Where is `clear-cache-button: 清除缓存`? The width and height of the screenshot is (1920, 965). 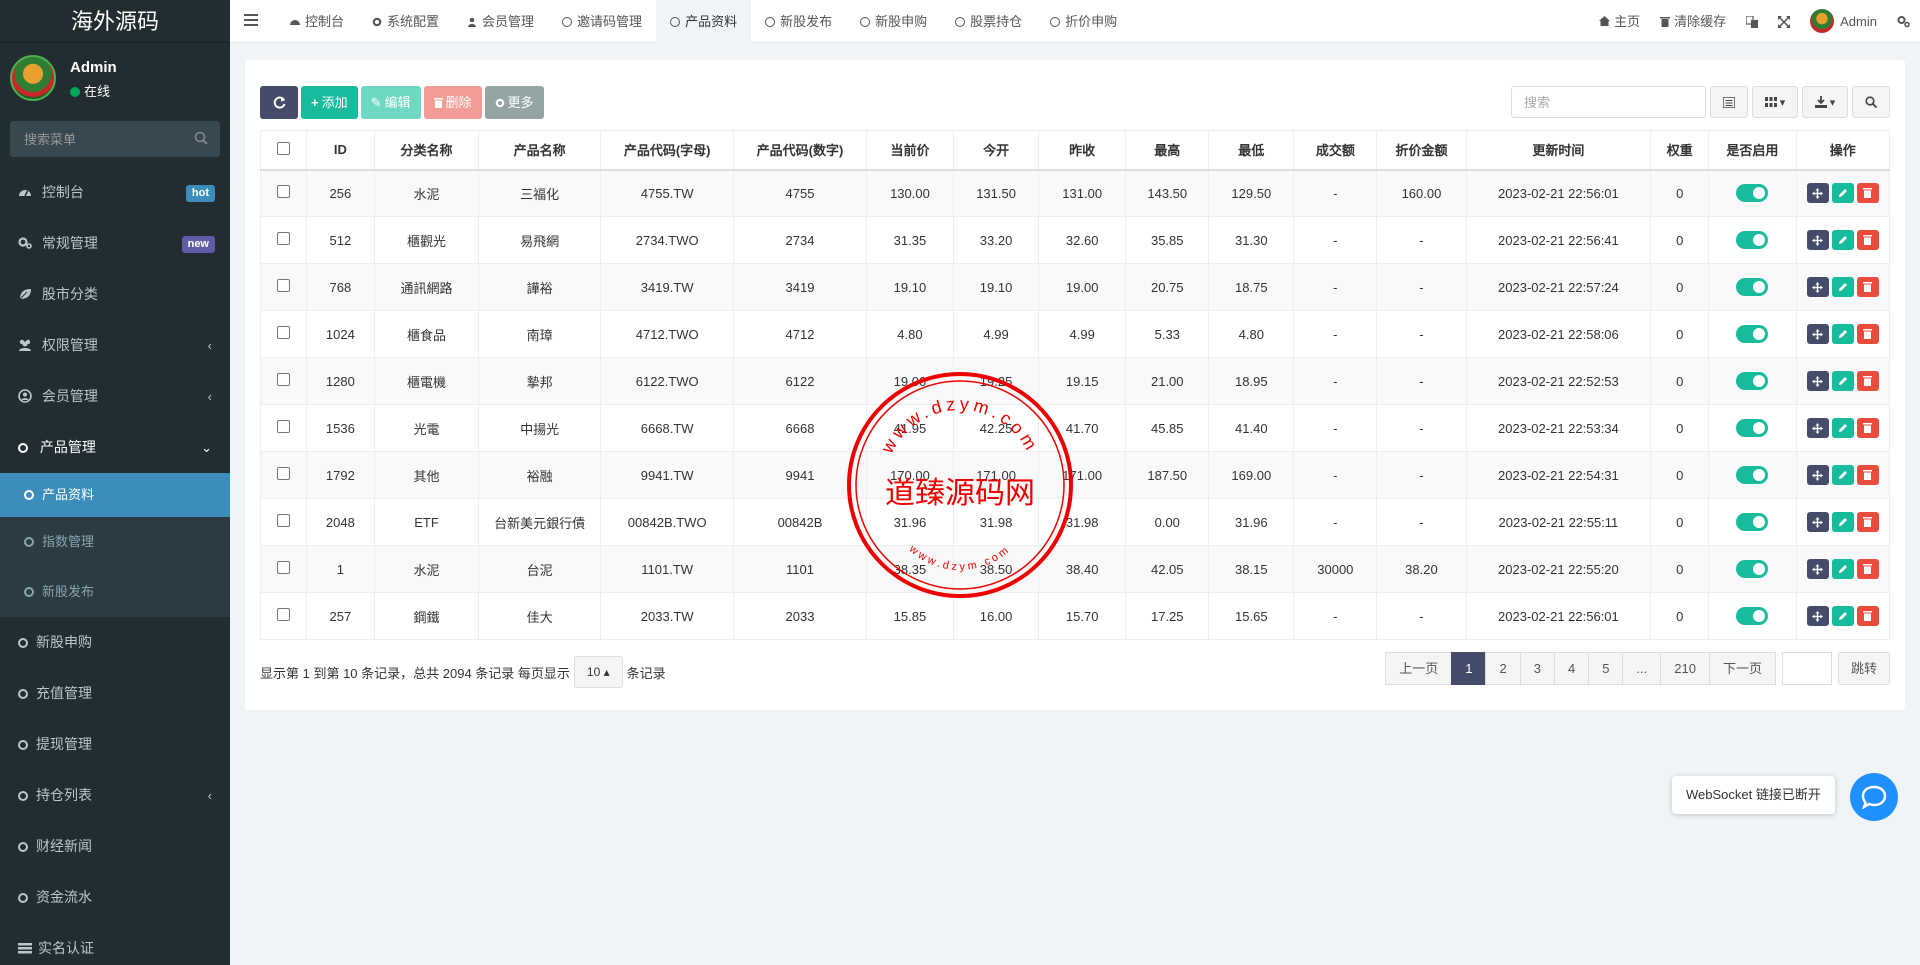
clear-cache-button: 清除缓存 is located at coordinates (1693, 21).